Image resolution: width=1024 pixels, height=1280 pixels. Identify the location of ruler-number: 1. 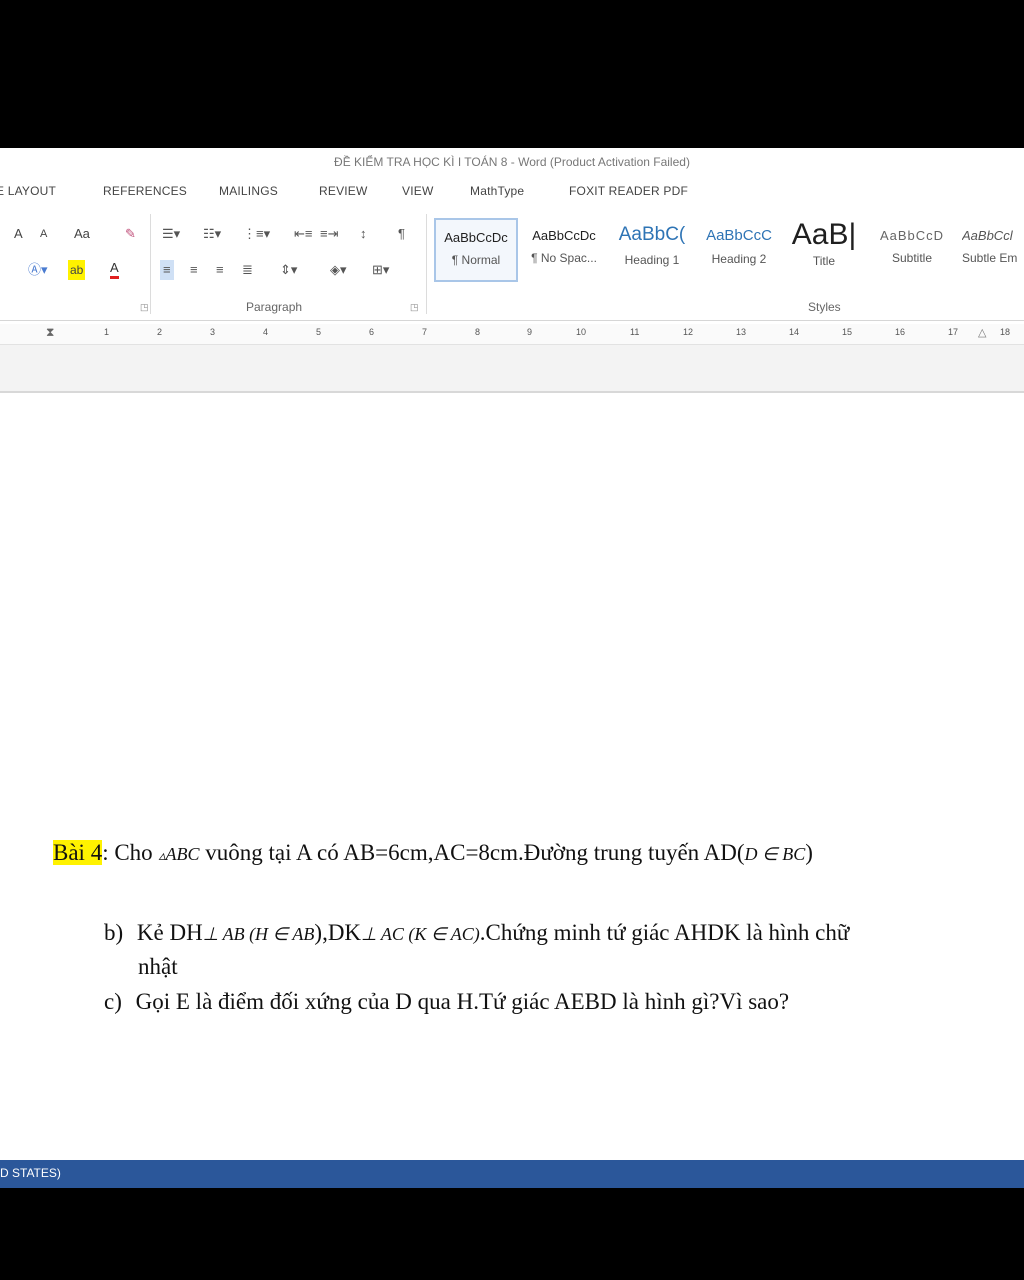
(107, 332).